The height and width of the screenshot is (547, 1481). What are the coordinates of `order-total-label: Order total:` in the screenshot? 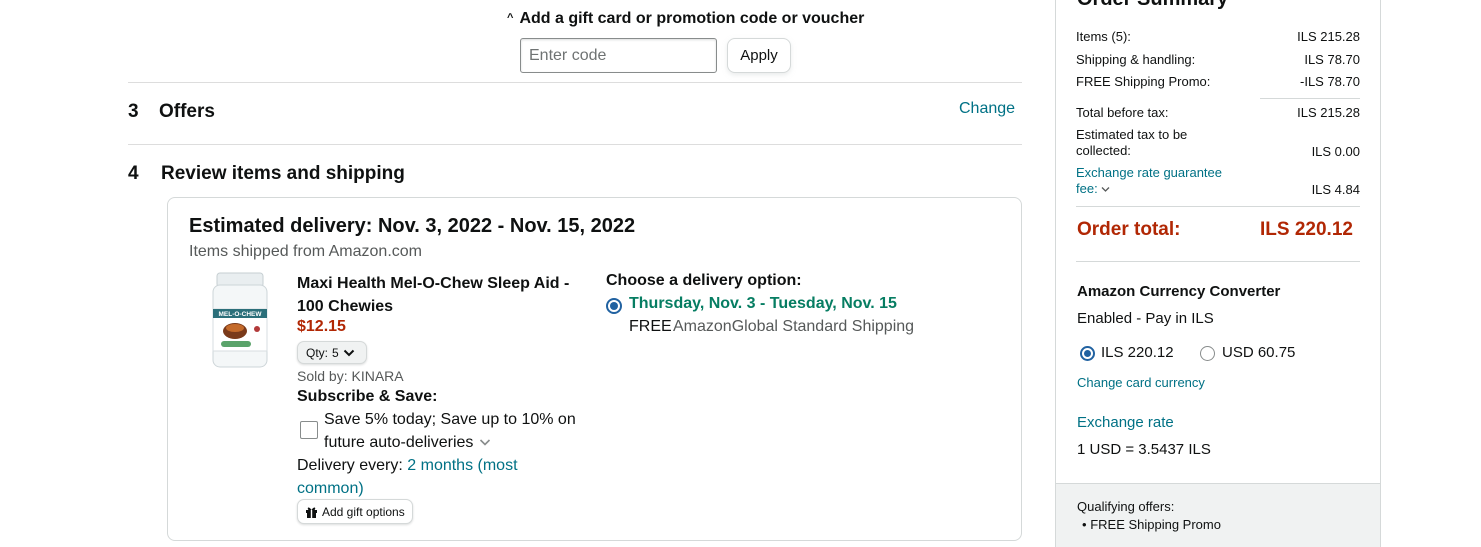 It's located at (1129, 229).